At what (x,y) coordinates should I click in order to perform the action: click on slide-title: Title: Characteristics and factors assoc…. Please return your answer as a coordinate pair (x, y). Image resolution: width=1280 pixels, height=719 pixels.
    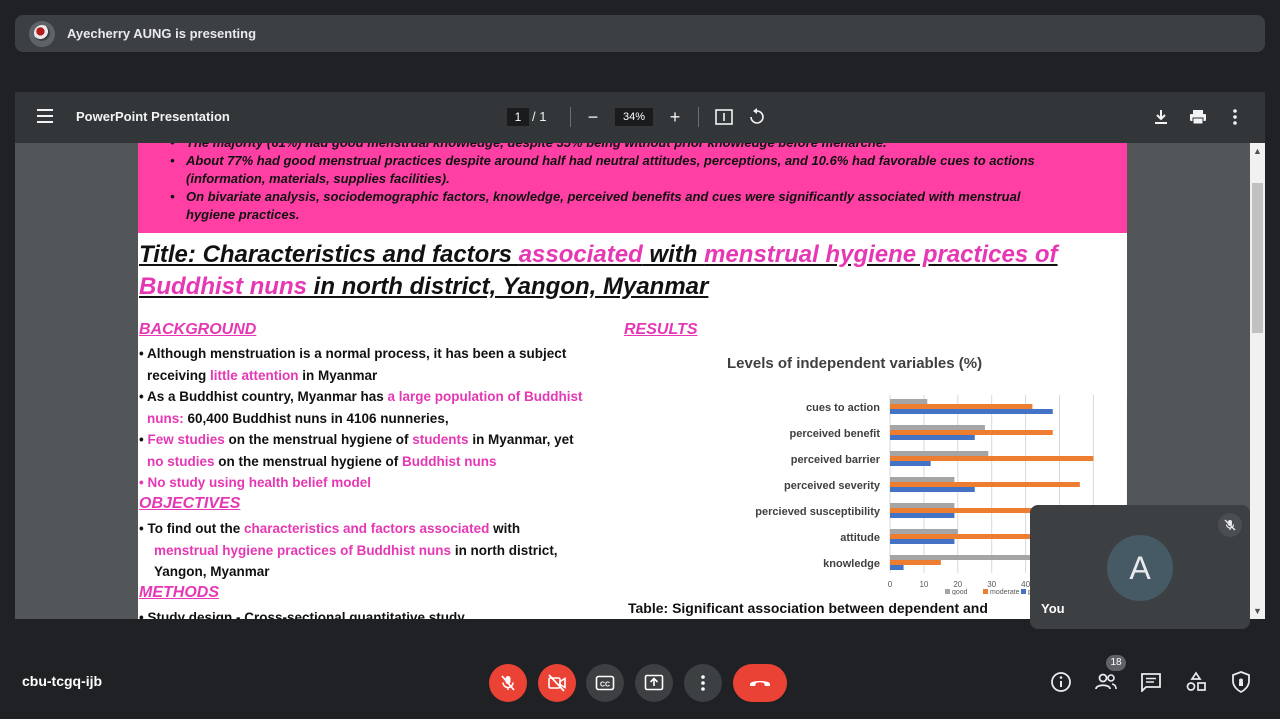
    Looking at the image, I should click on (619, 271).